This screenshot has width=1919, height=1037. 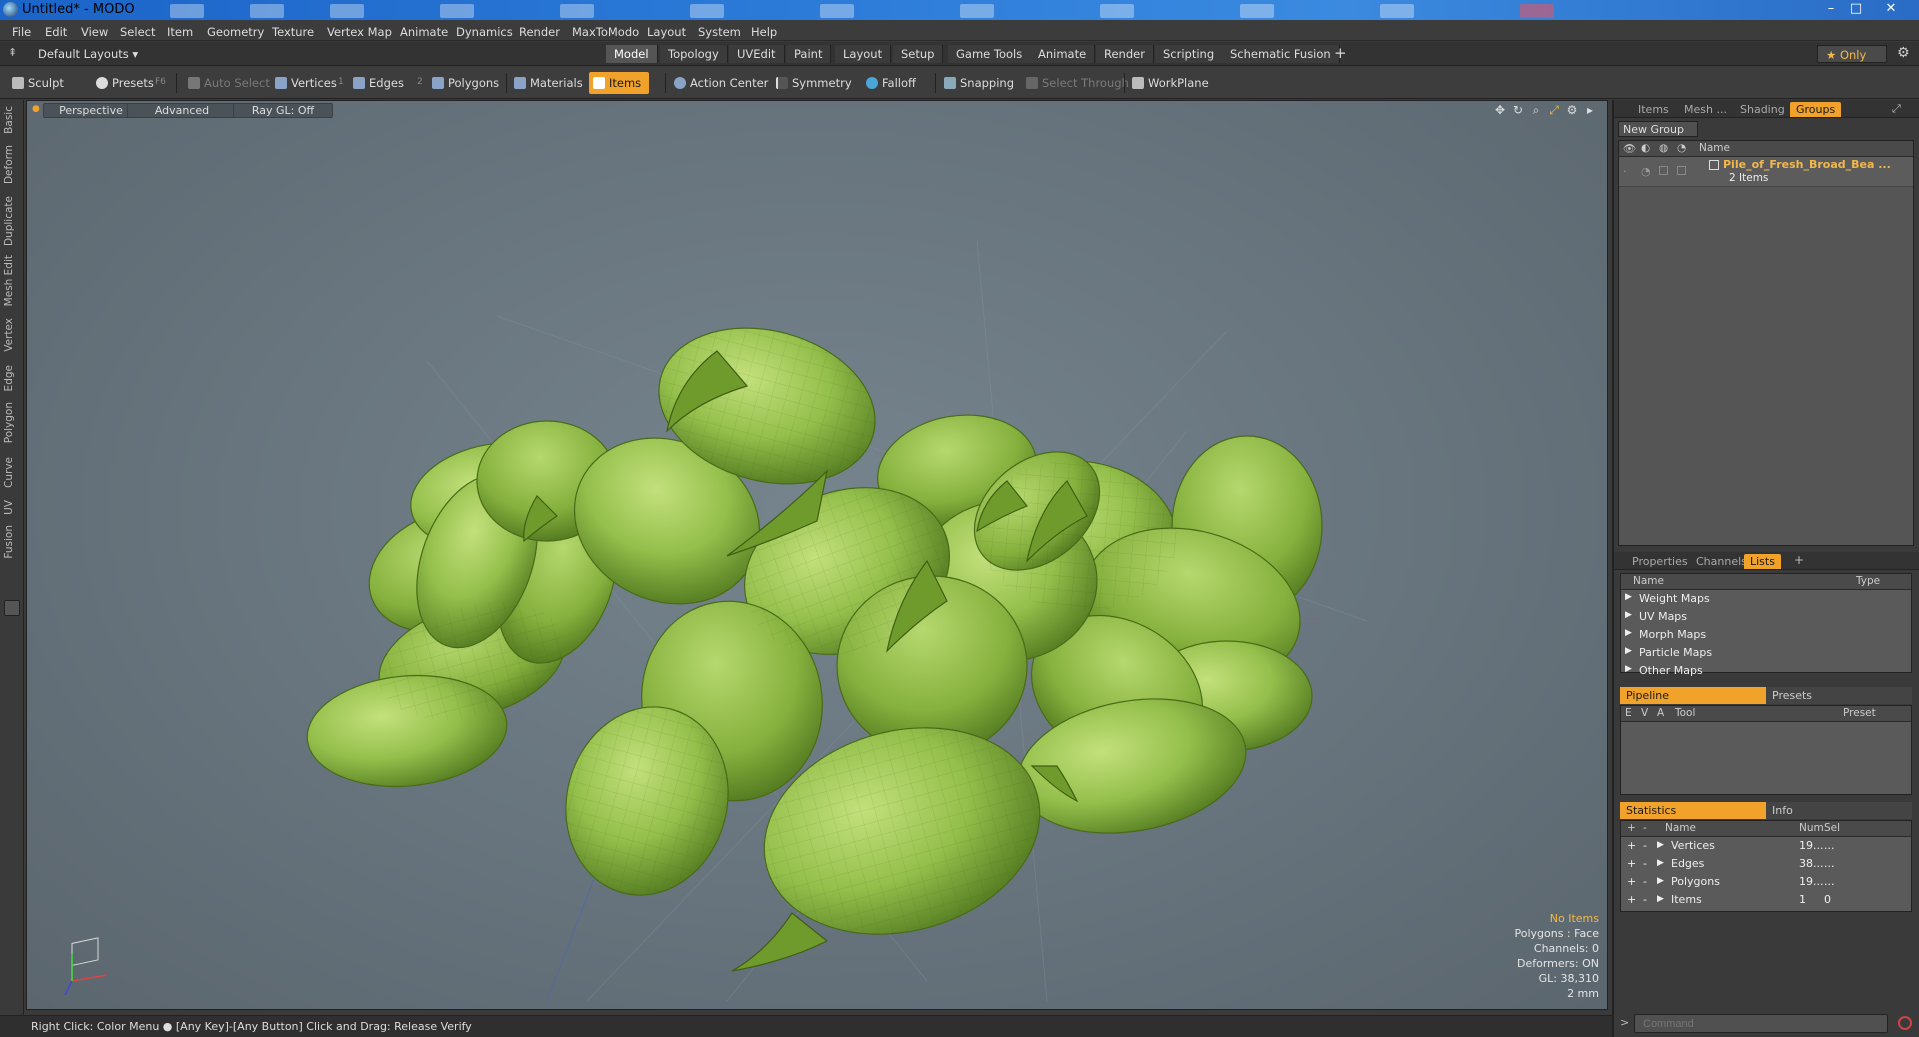 What do you see at coordinates (91, 110) in the screenshot?
I see `perspective-button: Perspective` at bounding box center [91, 110].